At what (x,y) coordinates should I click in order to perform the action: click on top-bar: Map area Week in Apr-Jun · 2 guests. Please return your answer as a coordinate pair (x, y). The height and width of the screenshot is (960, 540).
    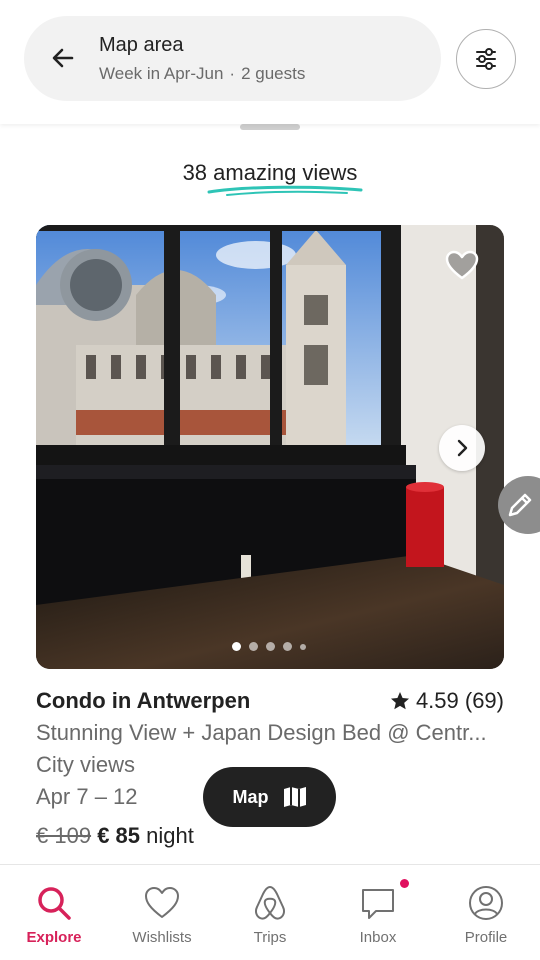
    Looking at the image, I should click on (270, 62).